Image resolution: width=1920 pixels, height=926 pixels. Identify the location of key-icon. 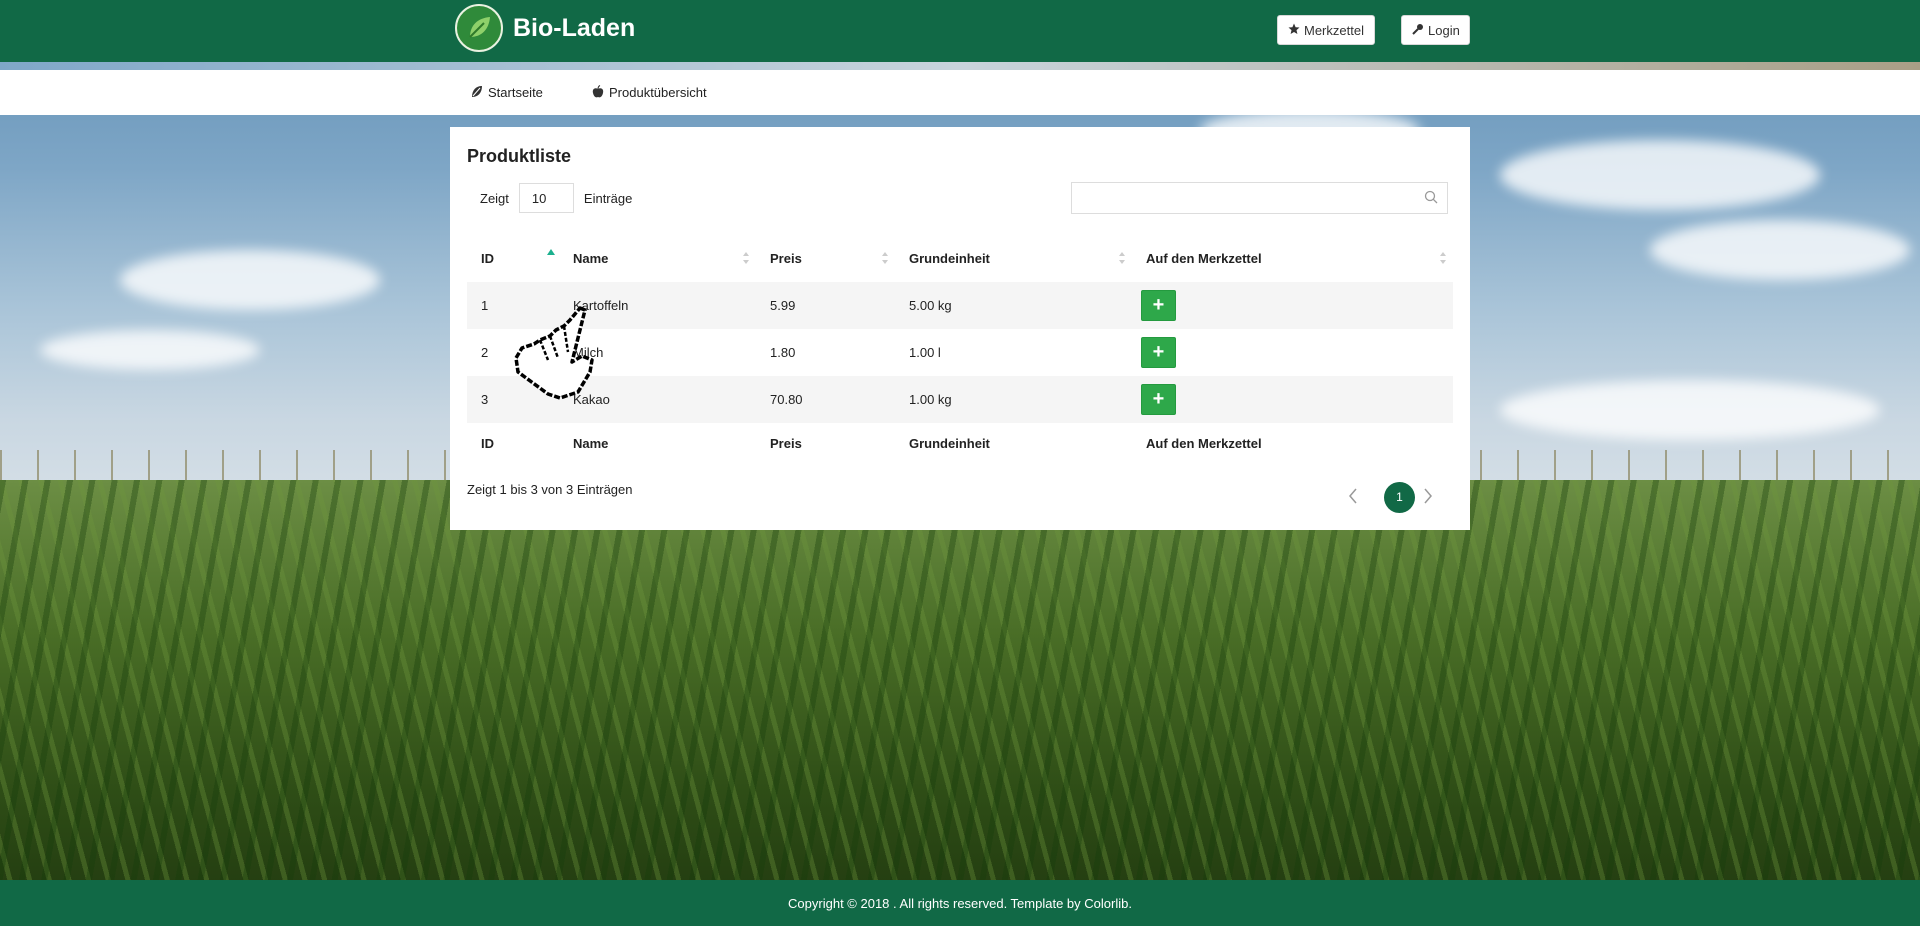
(1418, 30).